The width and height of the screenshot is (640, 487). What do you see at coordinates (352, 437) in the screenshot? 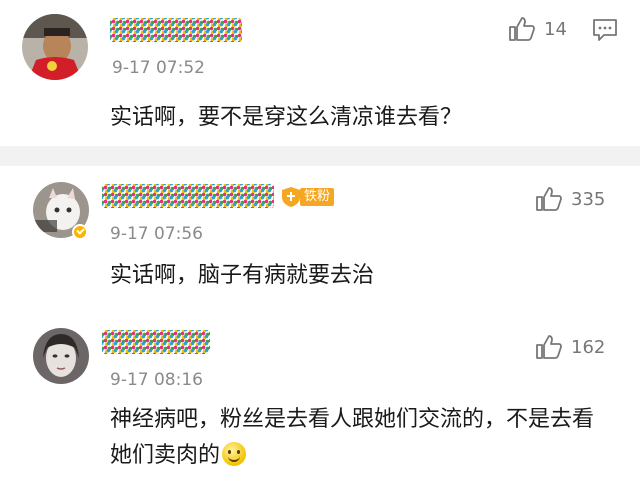
I see `comment-text-body: 神经病吧，粉丝是去看人跟她们交流的，不是去看她们卖肉的` at bounding box center [352, 437].